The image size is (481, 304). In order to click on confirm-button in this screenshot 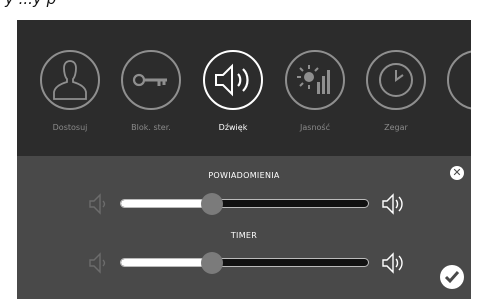, I will do `click(452, 277)`.